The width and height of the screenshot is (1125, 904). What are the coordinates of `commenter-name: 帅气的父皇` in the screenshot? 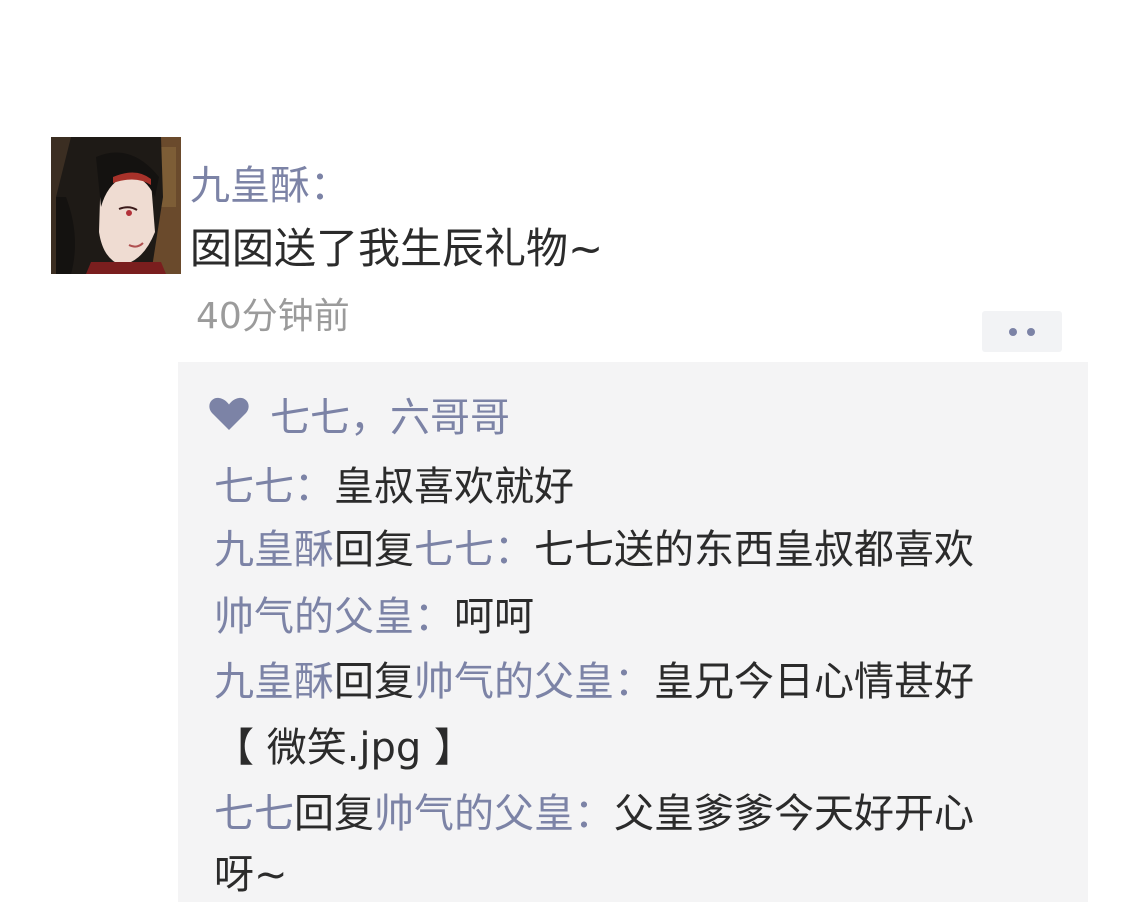 It's located at (314, 617).